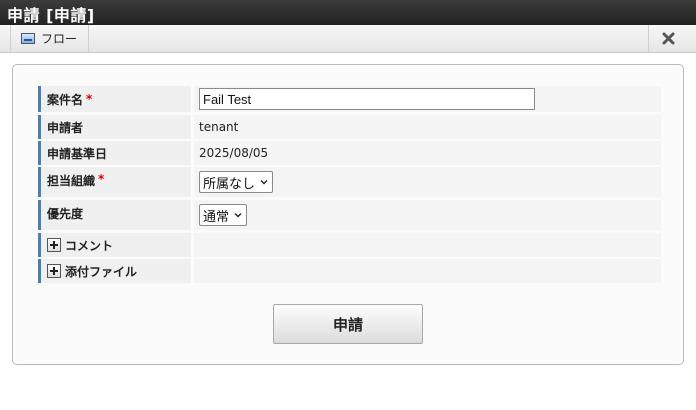 This screenshot has width=696, height=410. I want to click on window-title: 申請 [申請], so click(51, 15).